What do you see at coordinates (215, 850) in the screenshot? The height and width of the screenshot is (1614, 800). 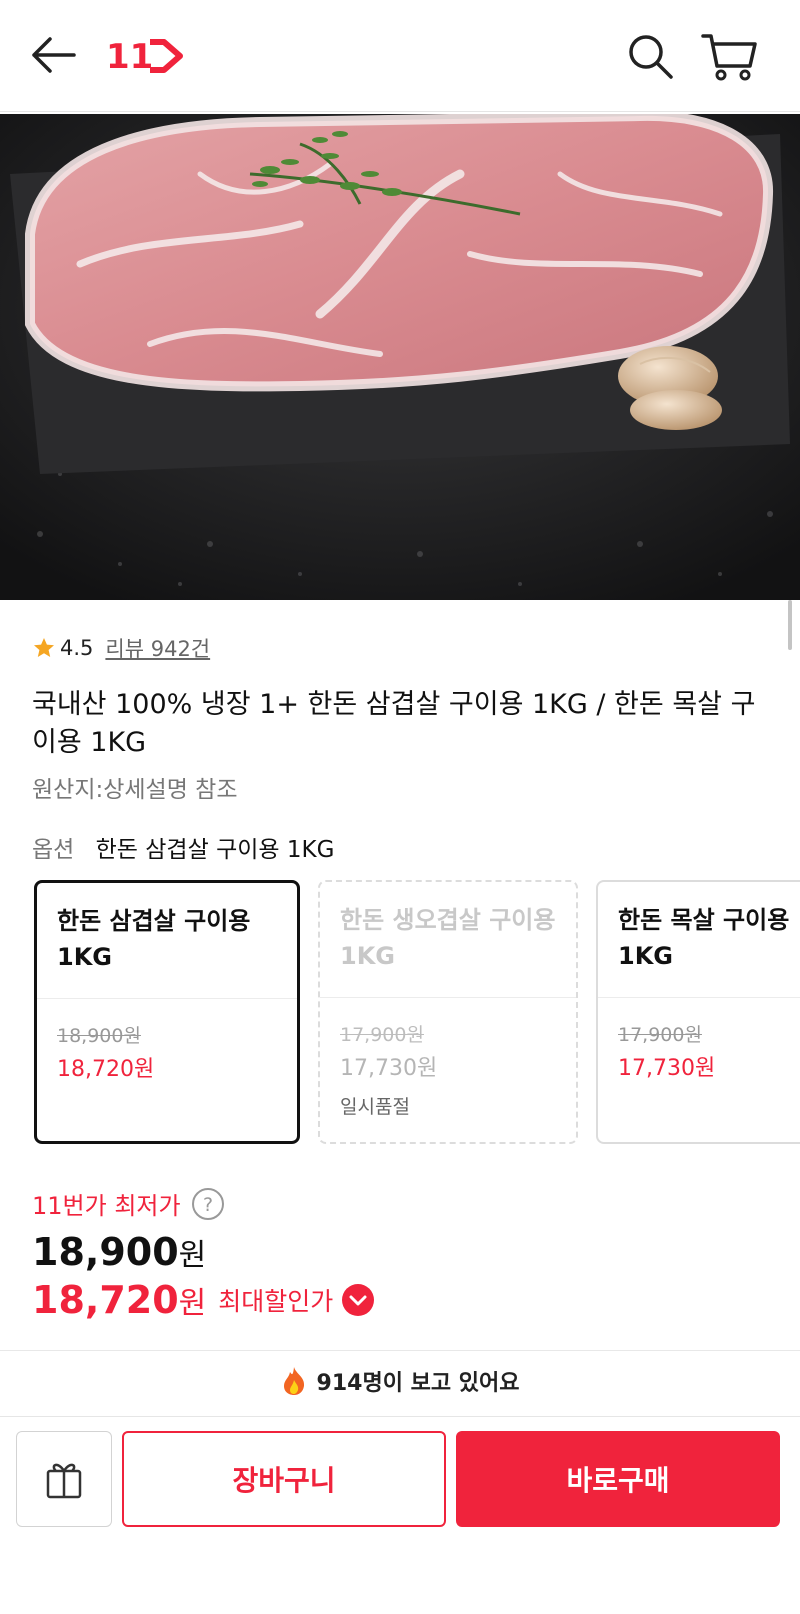 I see `option-selected-value: 한돈 삼겹살 구이용 1KG` at bounding box center [215, 850].